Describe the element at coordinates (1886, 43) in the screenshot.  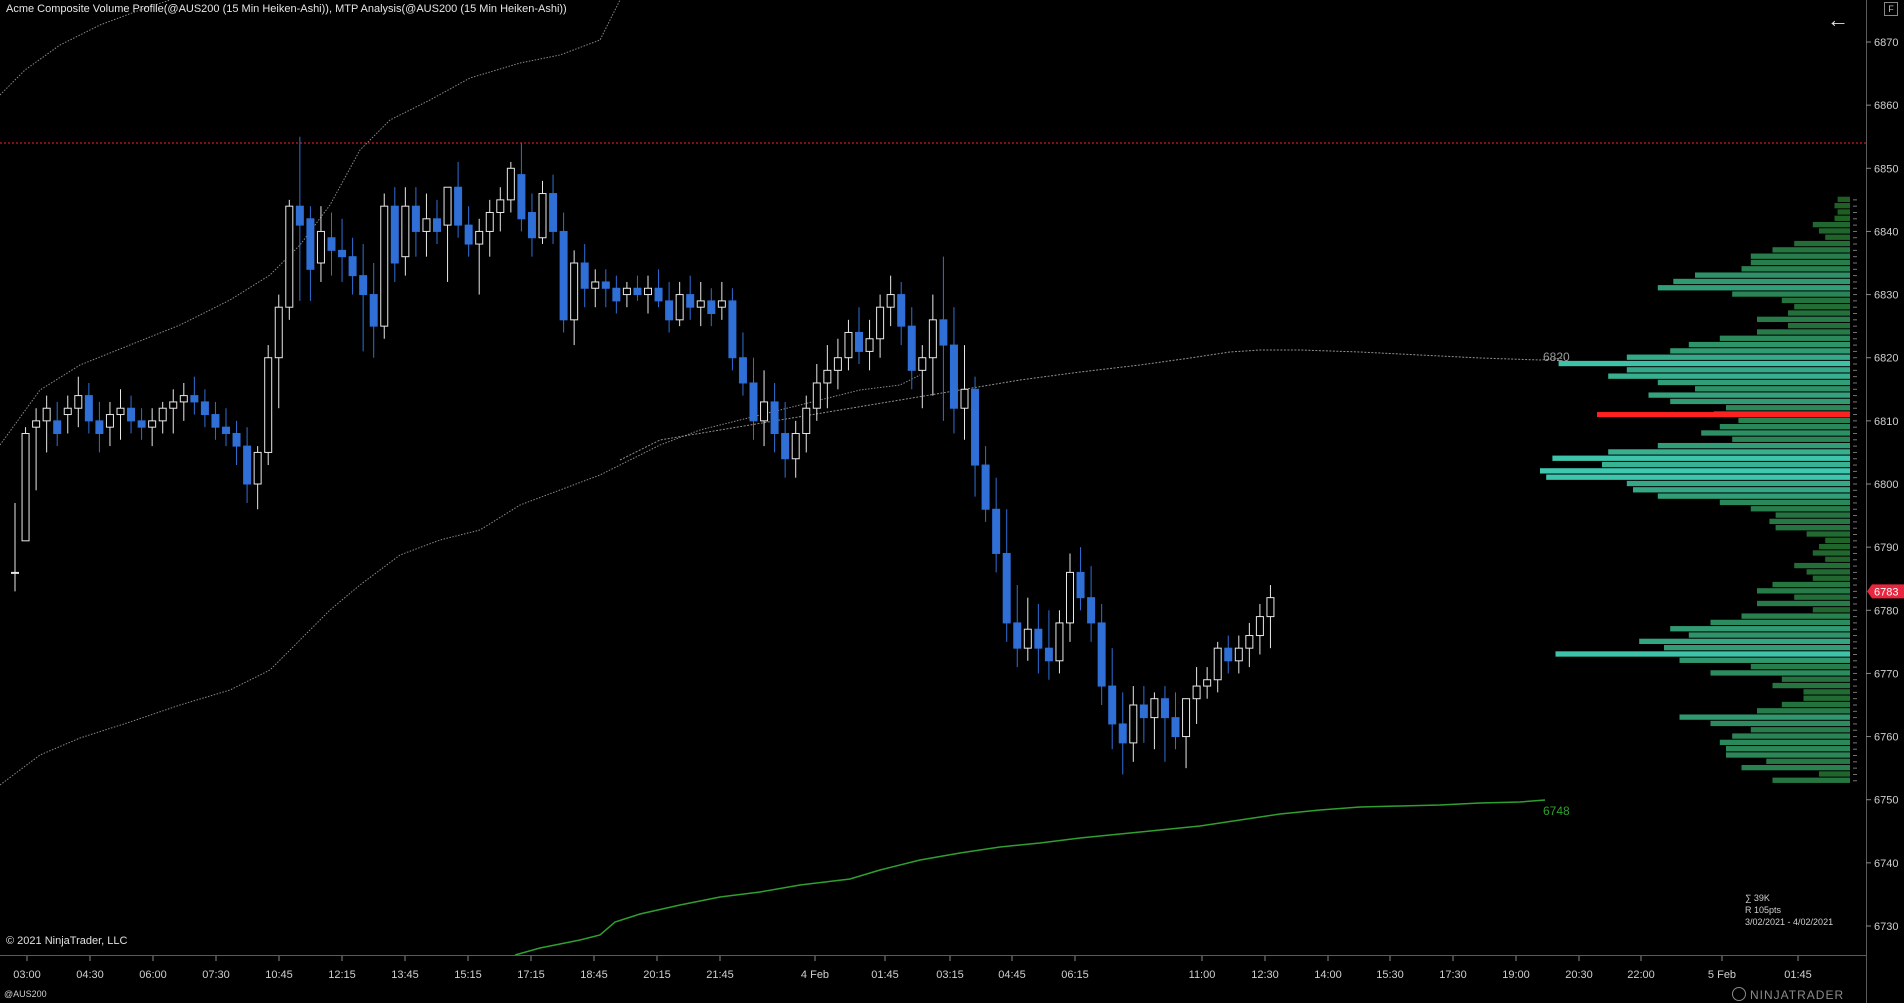
I see `price-tick-label: 6870` at that location.